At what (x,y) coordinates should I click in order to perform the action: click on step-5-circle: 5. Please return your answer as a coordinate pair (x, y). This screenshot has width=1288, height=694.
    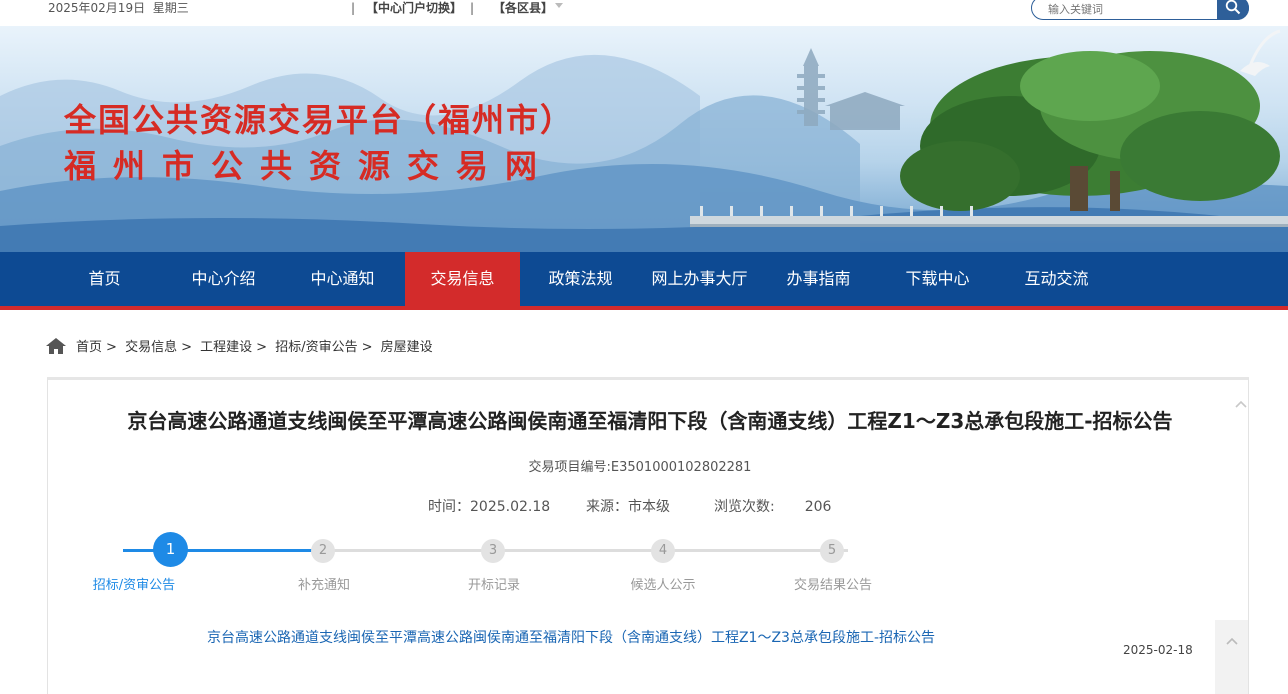
    Looking at the image, I should click on (832, 551).